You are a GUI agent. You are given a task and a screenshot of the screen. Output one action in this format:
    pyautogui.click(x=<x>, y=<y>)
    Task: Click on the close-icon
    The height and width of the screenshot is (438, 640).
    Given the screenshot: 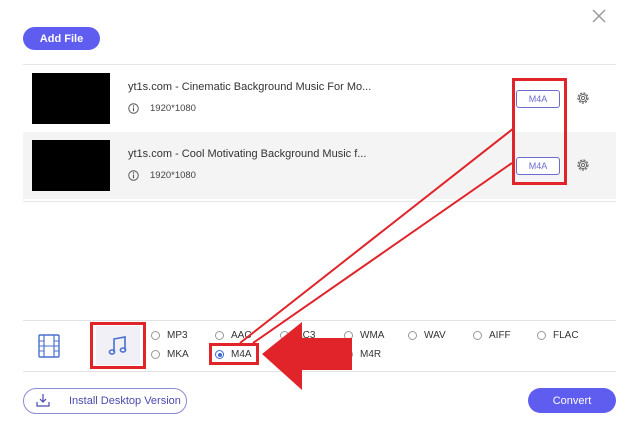 What is the action you would take?
    pyautogui.click(x=599, y=16)
    